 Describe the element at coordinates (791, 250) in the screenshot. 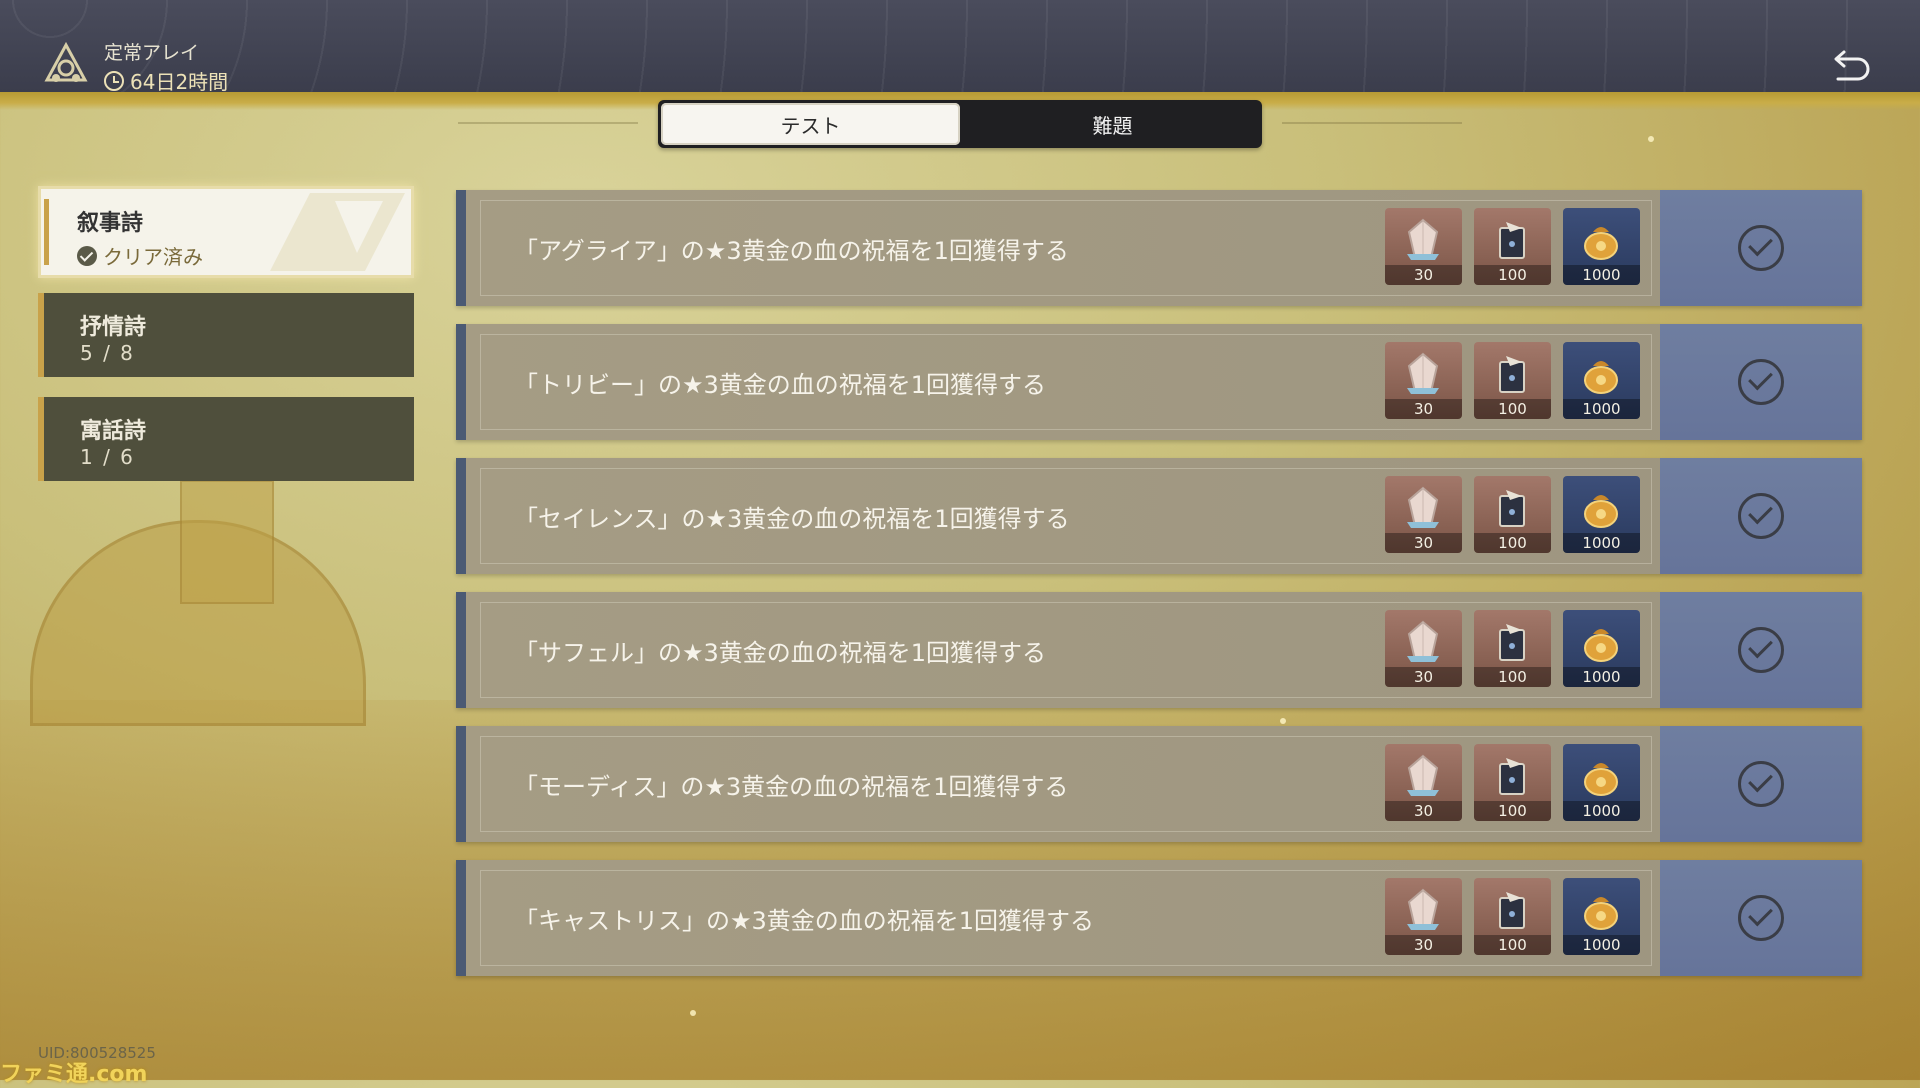

I see `task-description: 「アグライア」の★3黄金の血の祝福を1回獲得する` at that location.